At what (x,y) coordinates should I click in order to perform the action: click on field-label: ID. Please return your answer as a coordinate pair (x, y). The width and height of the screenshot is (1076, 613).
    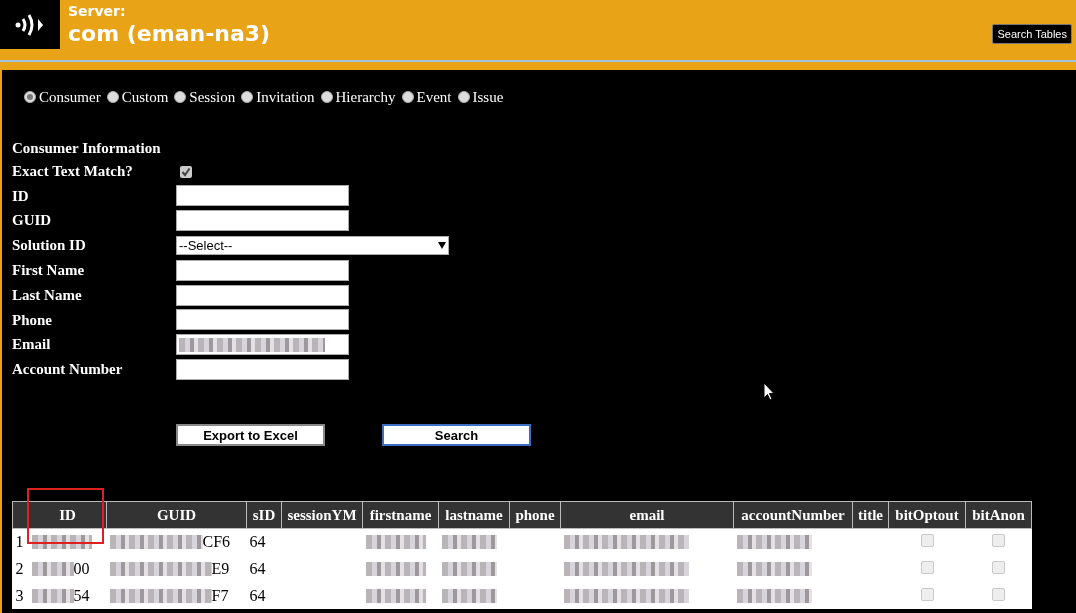
    Looking at the image, I should click on (21, 196).